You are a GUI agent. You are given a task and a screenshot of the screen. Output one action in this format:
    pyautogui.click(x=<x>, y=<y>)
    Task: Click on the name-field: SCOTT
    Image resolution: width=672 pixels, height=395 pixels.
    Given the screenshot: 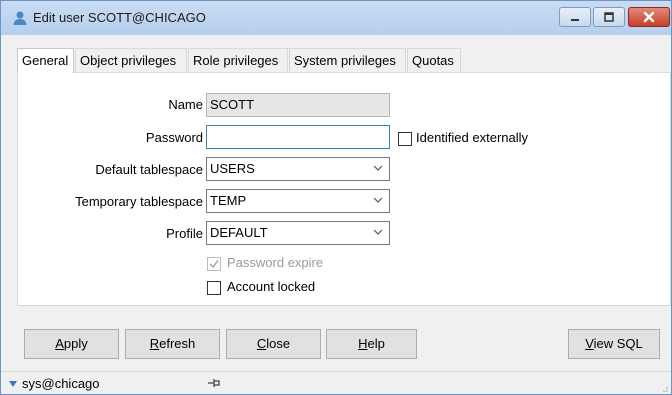 What is the action you would take?
    pyautogui.click(x=298, y=105)
    